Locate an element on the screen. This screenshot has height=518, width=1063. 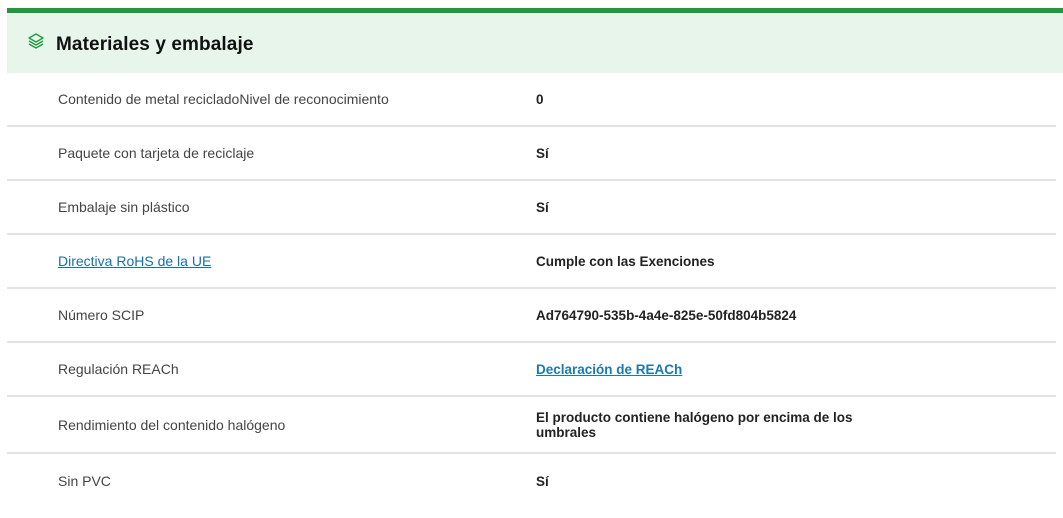
layers-icon is located at coordinates (36, 41).